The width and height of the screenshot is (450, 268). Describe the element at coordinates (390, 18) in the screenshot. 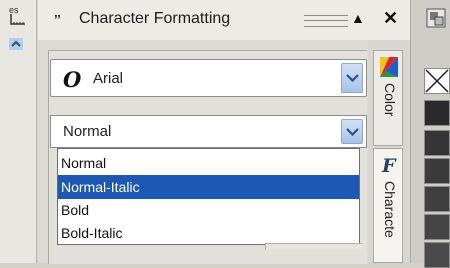

I see `close-docker-button: ✕` at that location.